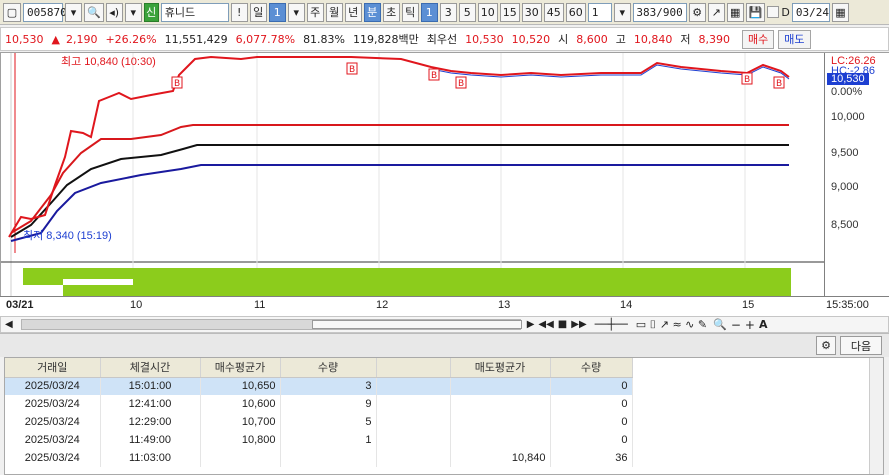  I want to click on x-label: 11, so click(260, 305).